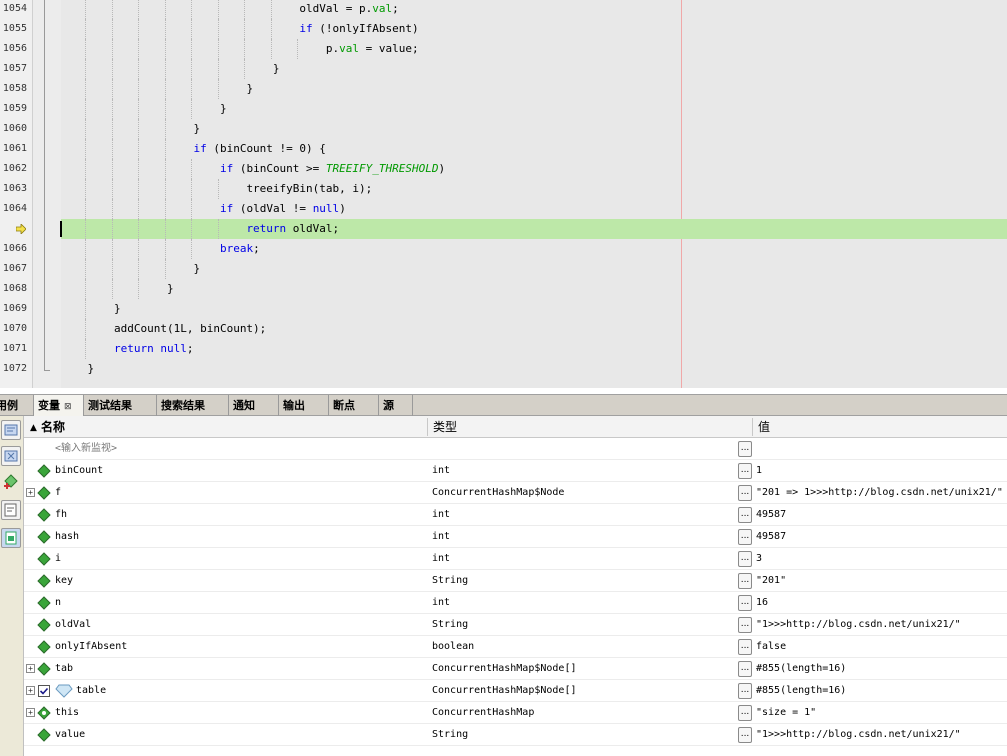 The height and width of the screenshot is (756, 1007). I want to click on line-number: 1058, so click(13, 89).